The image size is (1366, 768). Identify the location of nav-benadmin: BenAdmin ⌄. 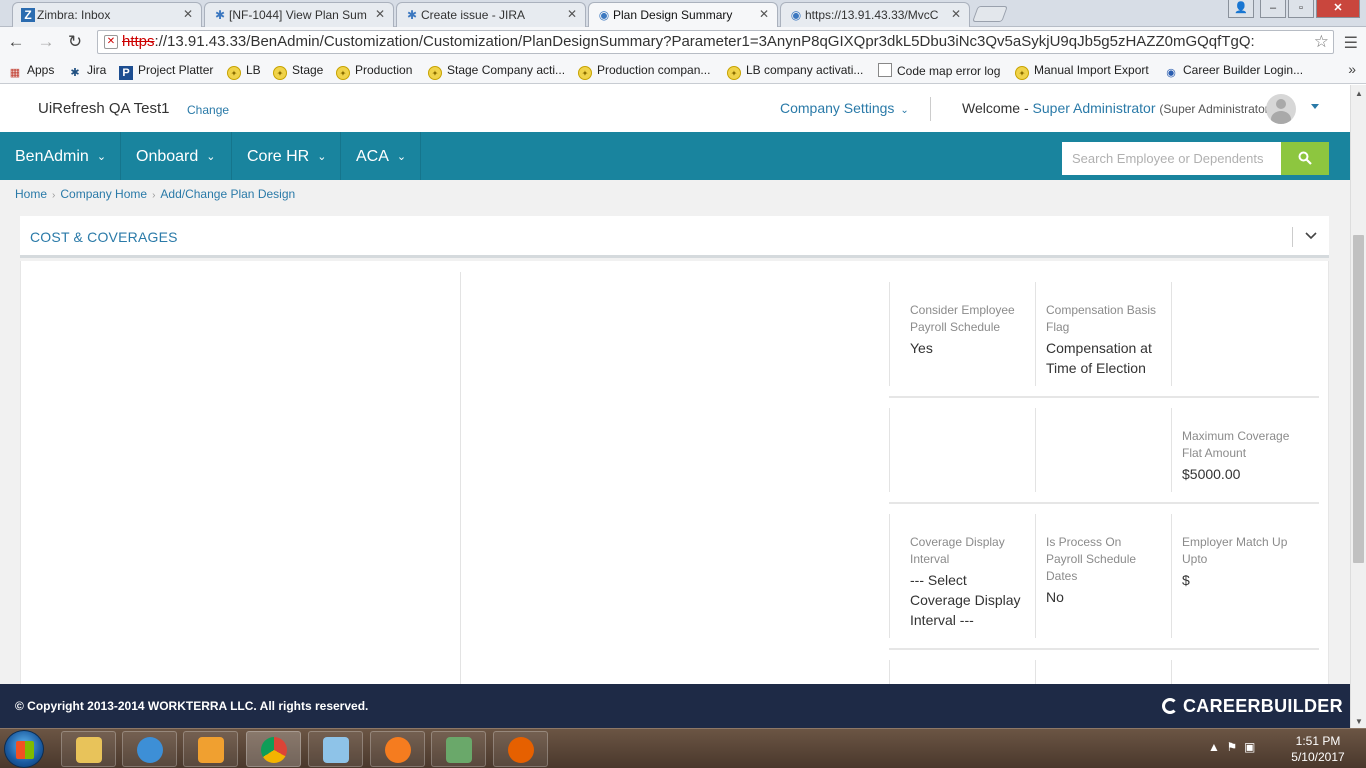
(60, 156).